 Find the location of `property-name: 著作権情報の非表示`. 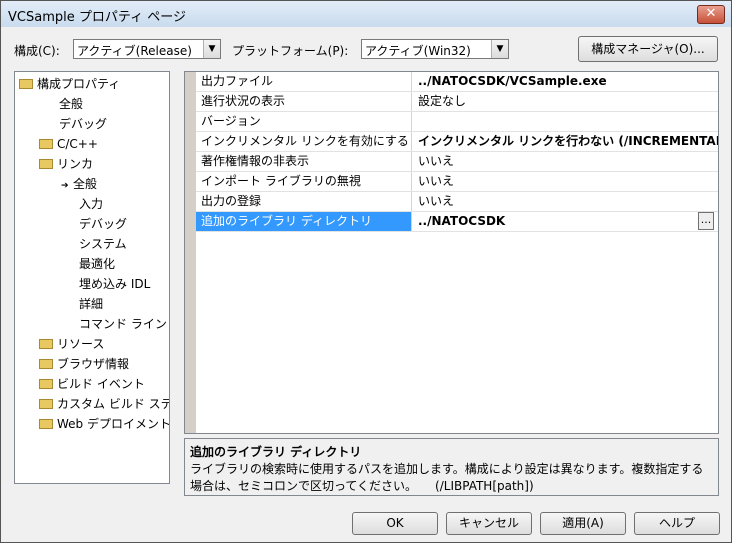

property-name: 著作権情報の非表示 is located at coordinates (304, 161).